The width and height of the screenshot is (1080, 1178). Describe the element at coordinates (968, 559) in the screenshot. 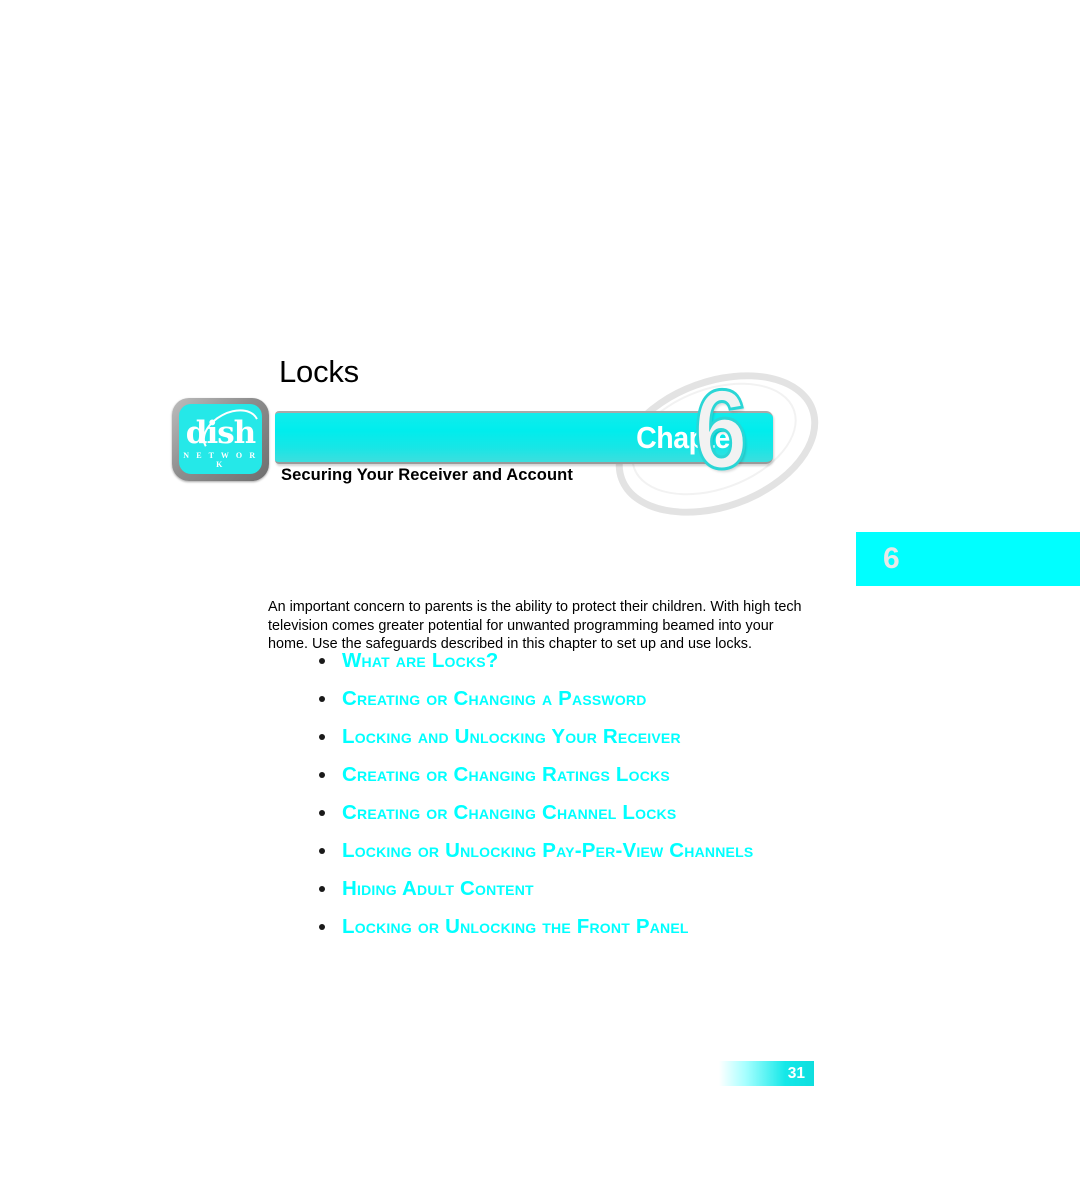

I see `chapter-side-tab: 6` at that location.